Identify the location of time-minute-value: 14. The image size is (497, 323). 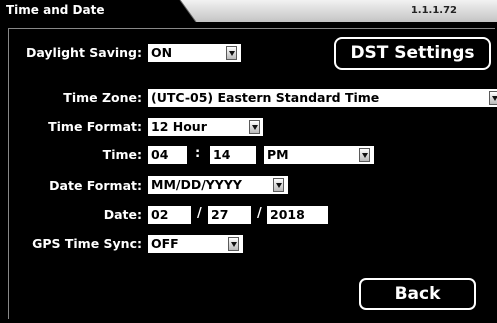
(222, 154).